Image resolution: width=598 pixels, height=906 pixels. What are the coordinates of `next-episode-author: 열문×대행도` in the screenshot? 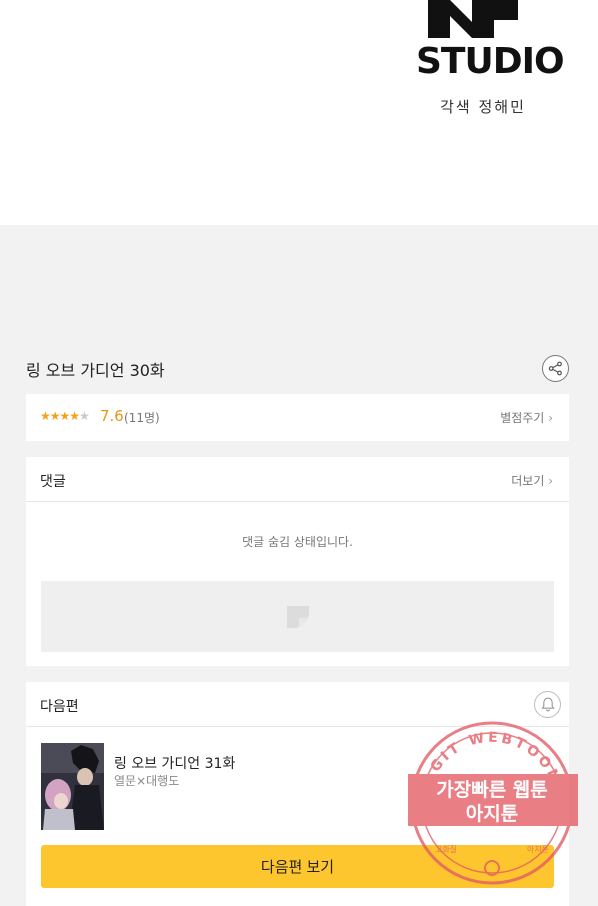 It's located at (147, 781).